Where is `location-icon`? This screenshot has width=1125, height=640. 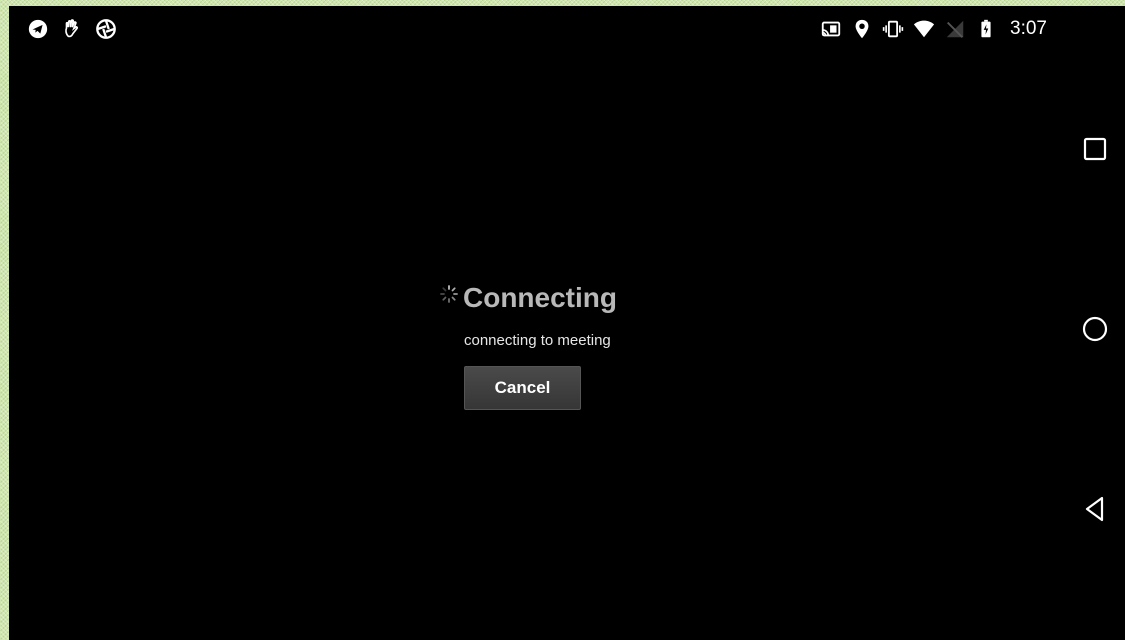
location-icon is located at coordinates (862, 29).